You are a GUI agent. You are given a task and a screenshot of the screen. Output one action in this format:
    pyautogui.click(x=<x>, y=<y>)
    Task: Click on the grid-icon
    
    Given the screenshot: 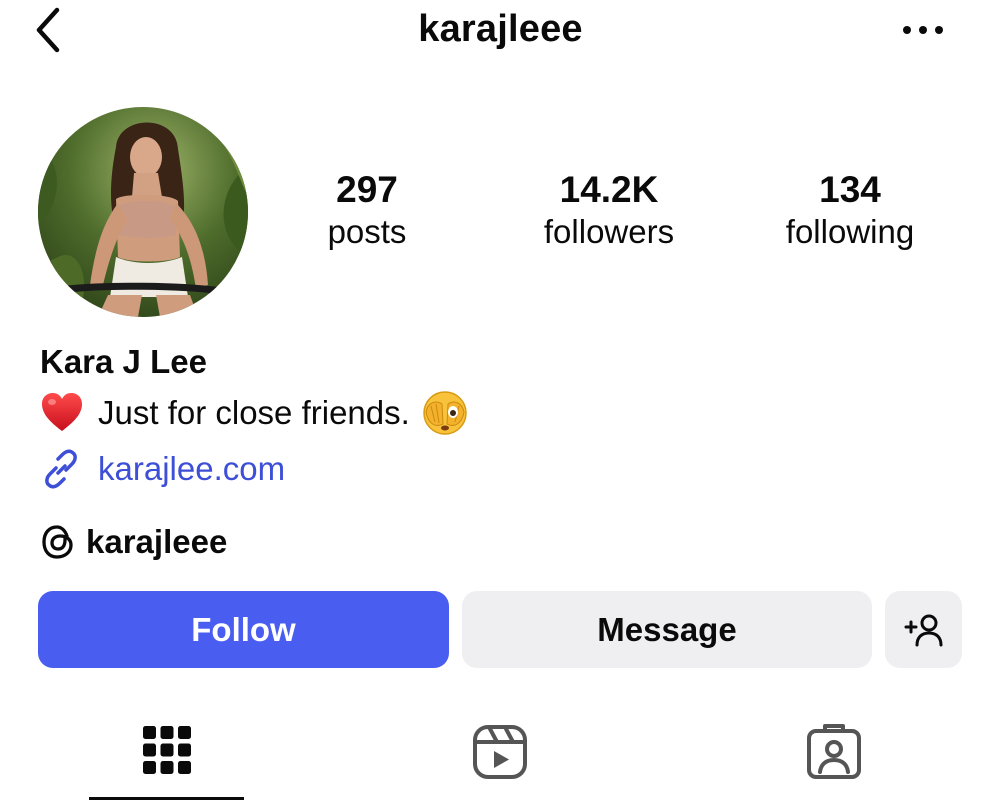 What is the action you would take?
    pyautogui.click(x=167, y=750)
    